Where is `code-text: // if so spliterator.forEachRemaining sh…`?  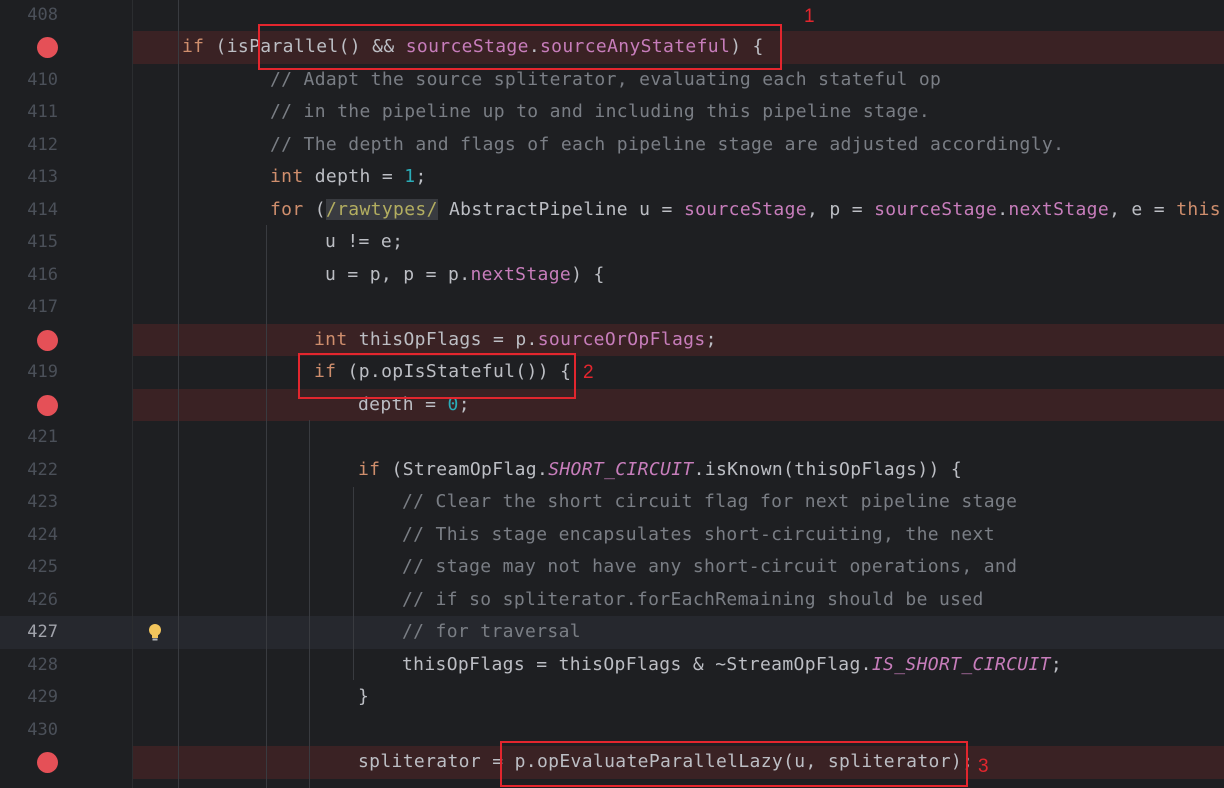
code-text: // if so spliterator.forEachRemaining sh… is located at coordinates (693, 600).